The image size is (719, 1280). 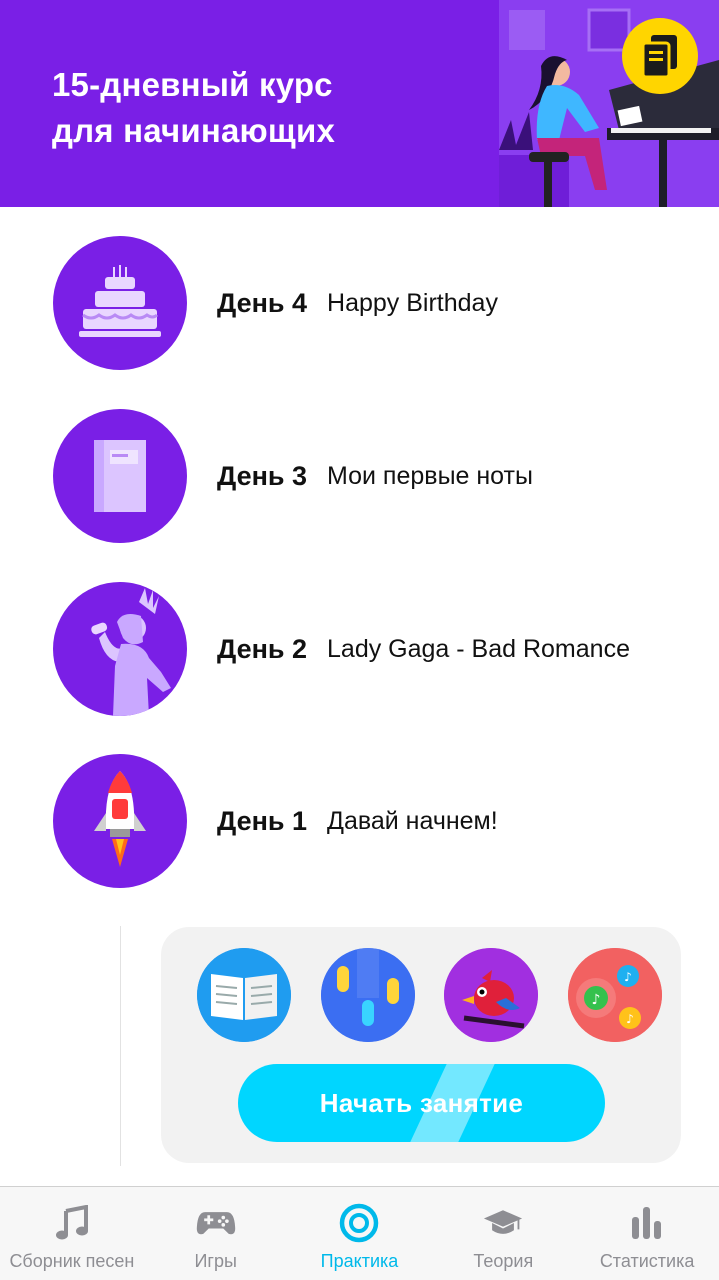 I want to click on tab-theory: Теория, so click(x=503, y=1233).